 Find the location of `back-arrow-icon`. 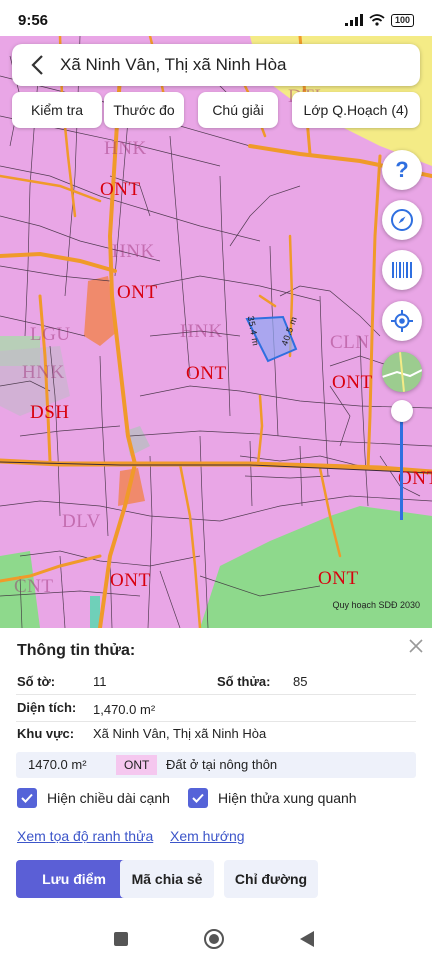

back-arrow-icon is located at coordinates (37, 65).